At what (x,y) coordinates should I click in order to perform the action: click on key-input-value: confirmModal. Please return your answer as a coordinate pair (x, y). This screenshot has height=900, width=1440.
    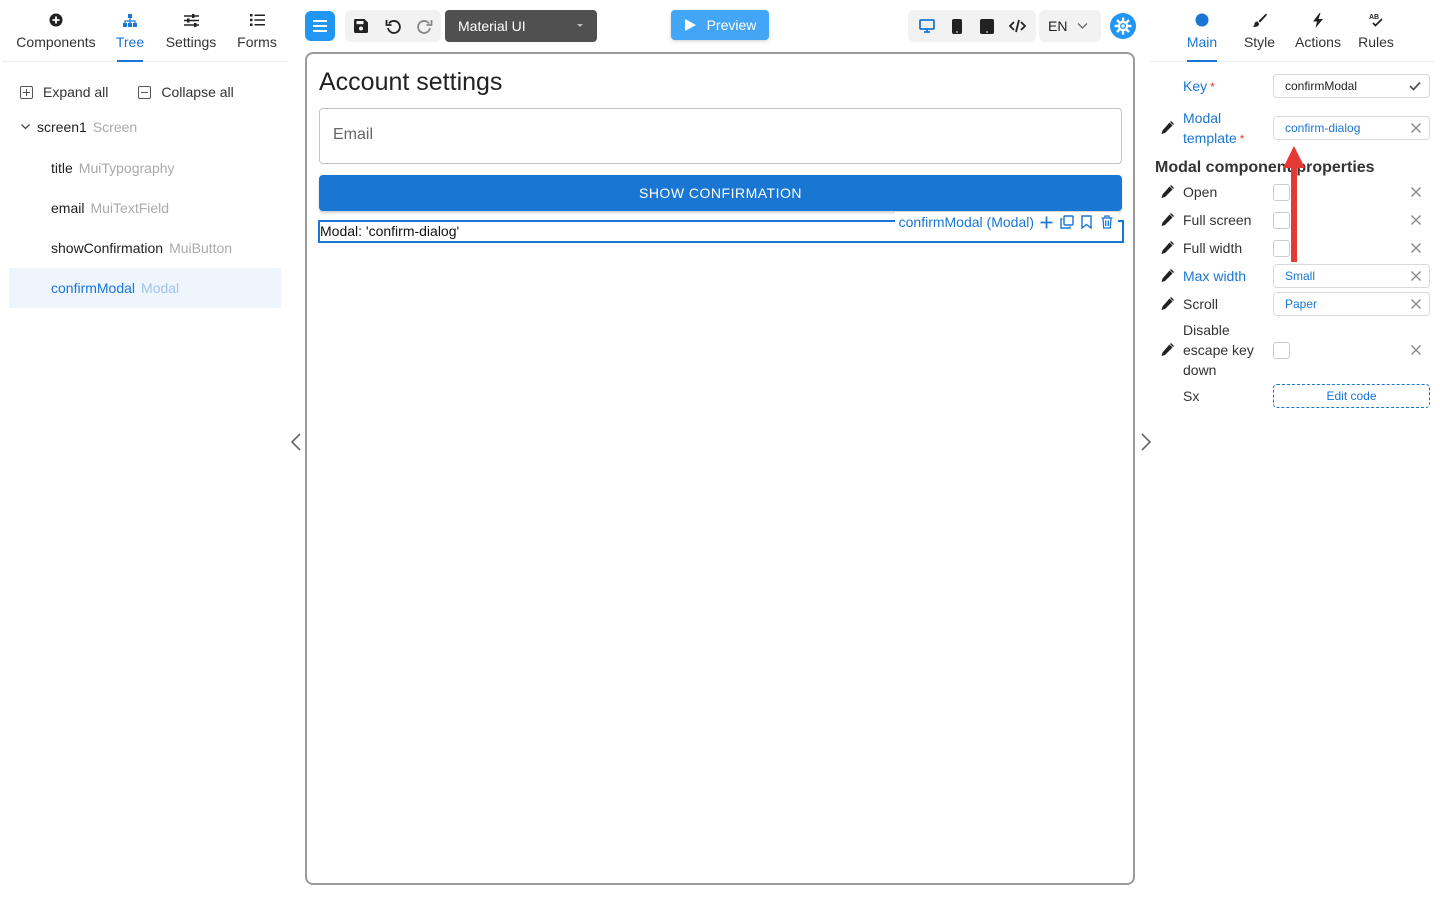
    Looking at the image, I should click on (1321, 86).